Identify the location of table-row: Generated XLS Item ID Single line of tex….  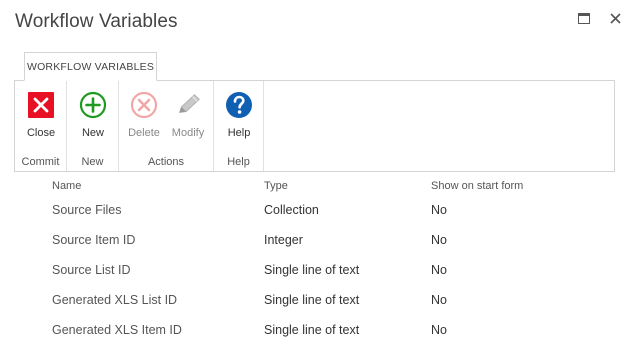
(317, 338).